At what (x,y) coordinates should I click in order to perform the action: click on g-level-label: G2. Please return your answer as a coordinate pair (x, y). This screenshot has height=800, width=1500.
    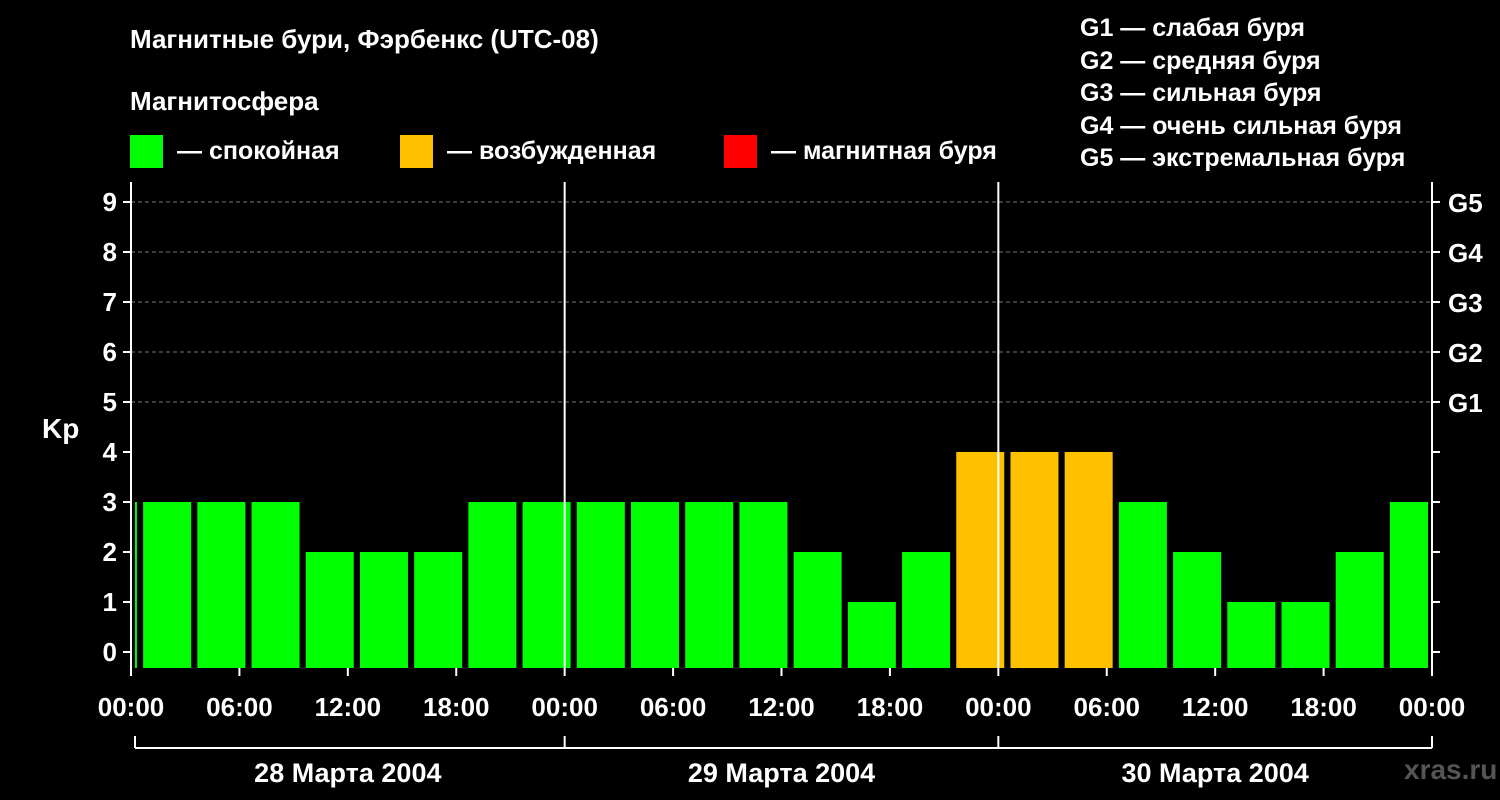
    Looking at the image, I should click on (1465, 353).